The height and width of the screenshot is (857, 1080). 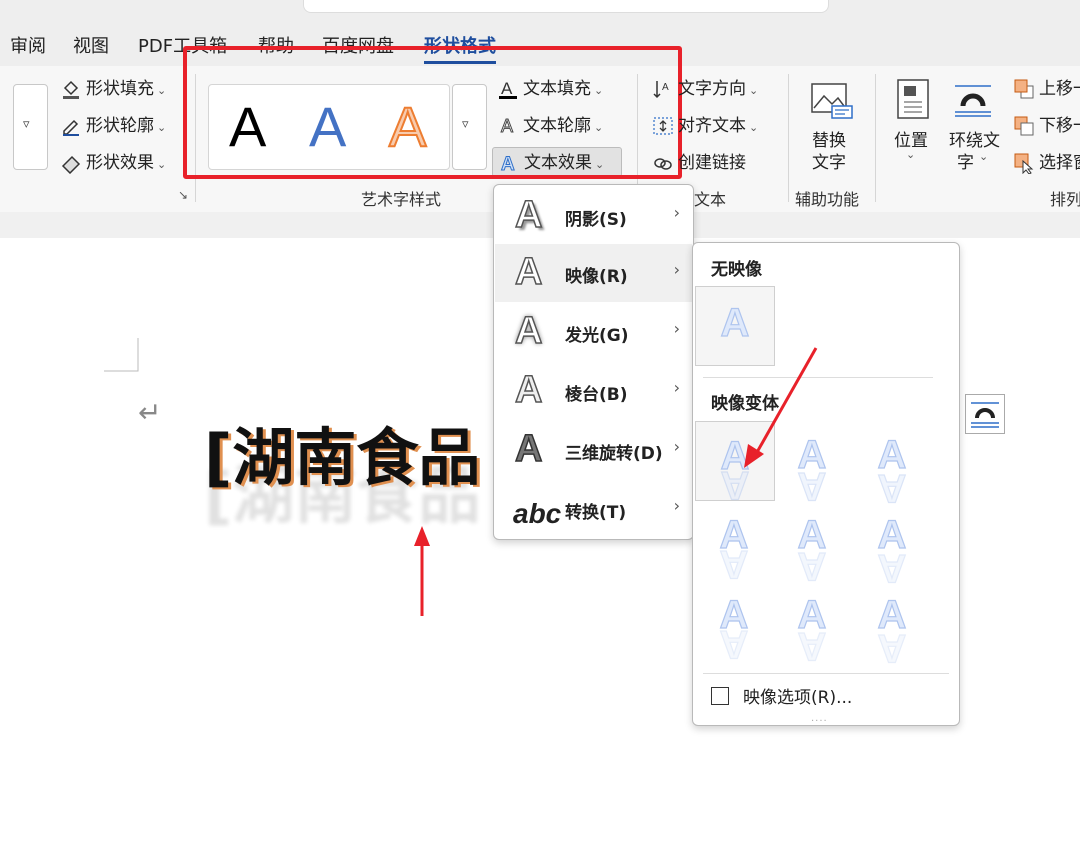 What do you see at coordinates (28, 48) in the screenshot?
I see `tab-review: 审阅` at bounding box center [28, 48].